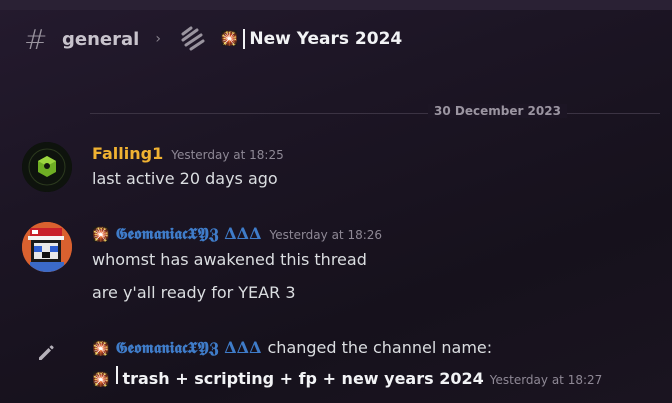  What do you see at coordinates (227, 155) in the screenshot?
I see `timestamp: Yesterday at 18:25` at bounding box center [227, 155].